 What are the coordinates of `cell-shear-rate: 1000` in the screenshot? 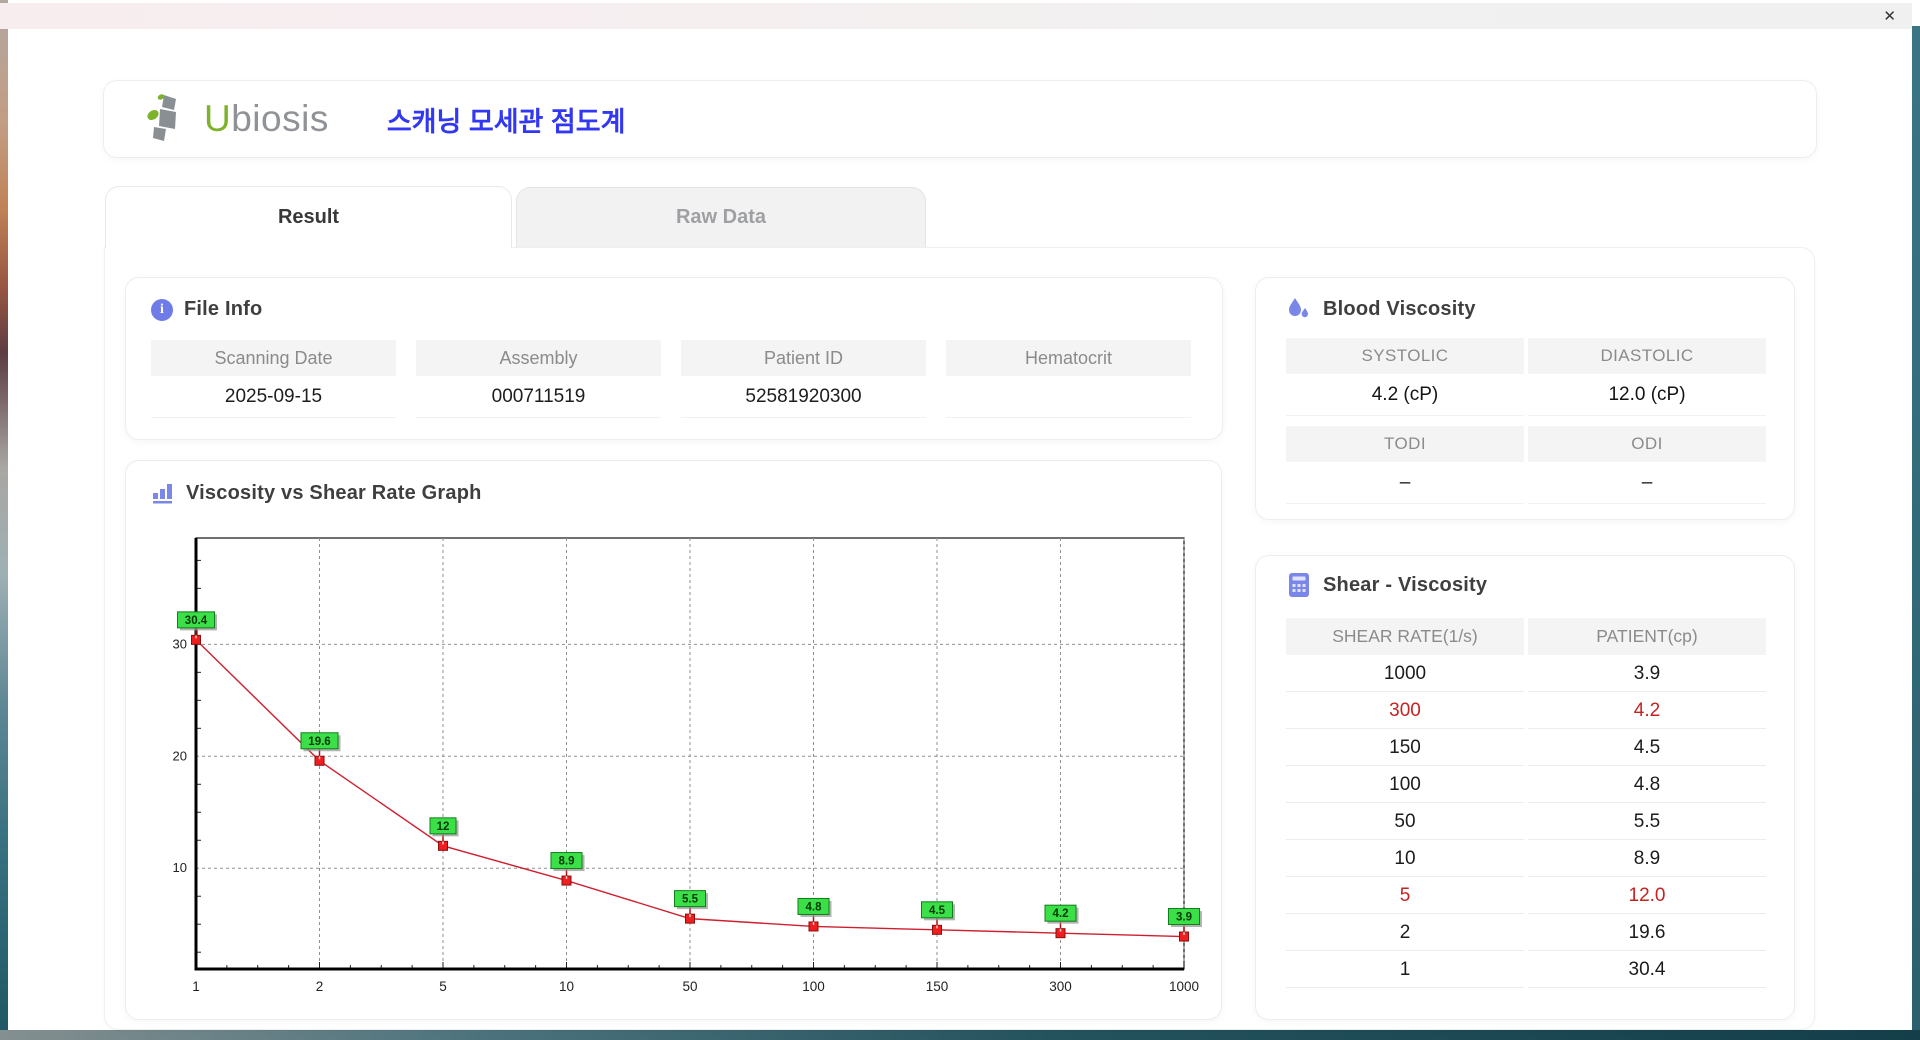 It's located at (1405, 673).